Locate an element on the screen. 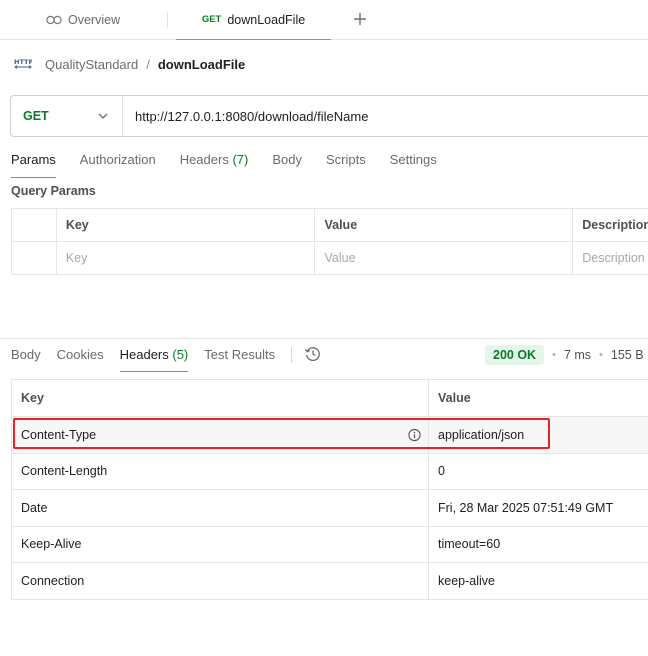 The width and height of the screenshot is (648, 656). svg-text: HTTP is located at coordinates (23, 62).